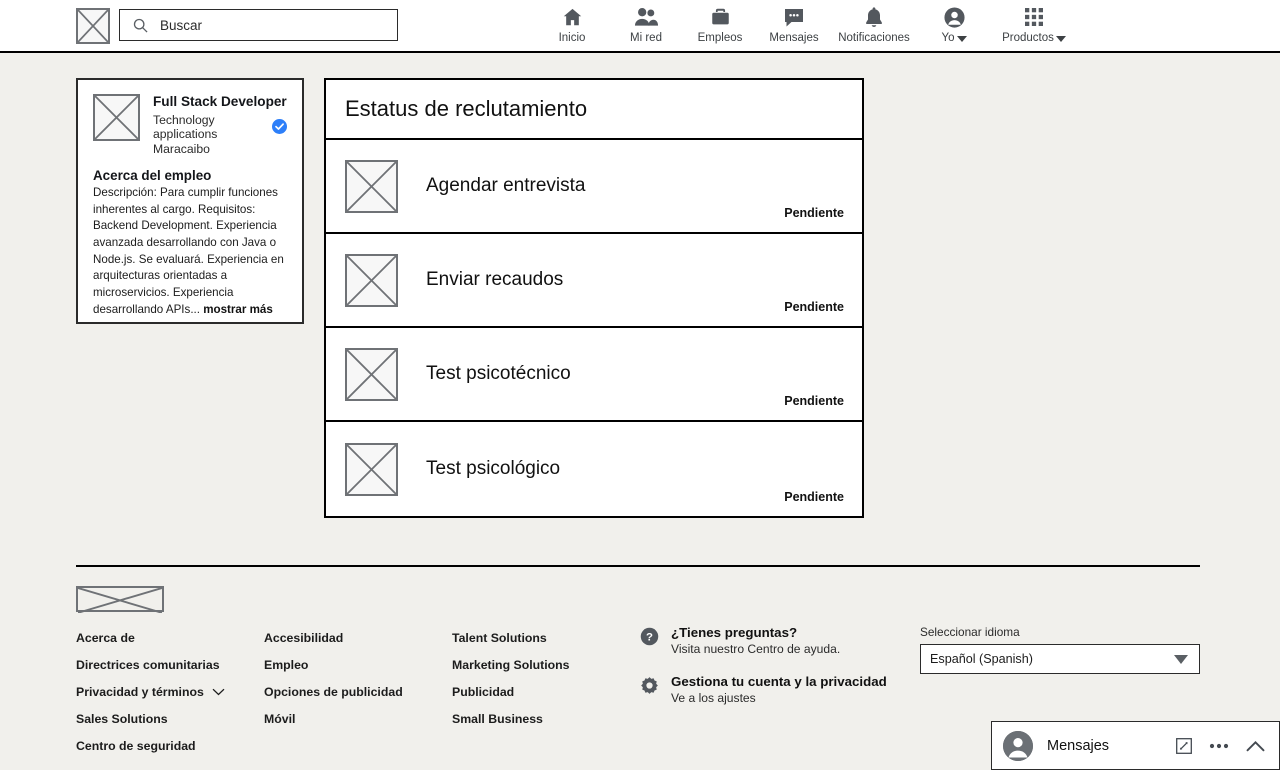  What do you see at coordinates (594, 281) in the screenshot?
I see `status-row: Enviar recaudos Pendiente` at bounding box center [594, 281].